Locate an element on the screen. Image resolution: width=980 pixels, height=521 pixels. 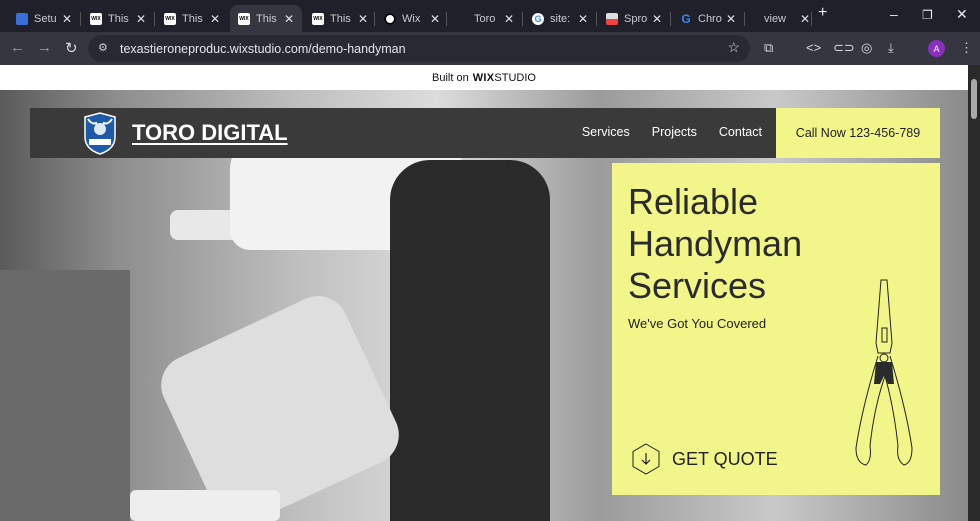
background-photo-bucket is located at coordinates (205, 505).